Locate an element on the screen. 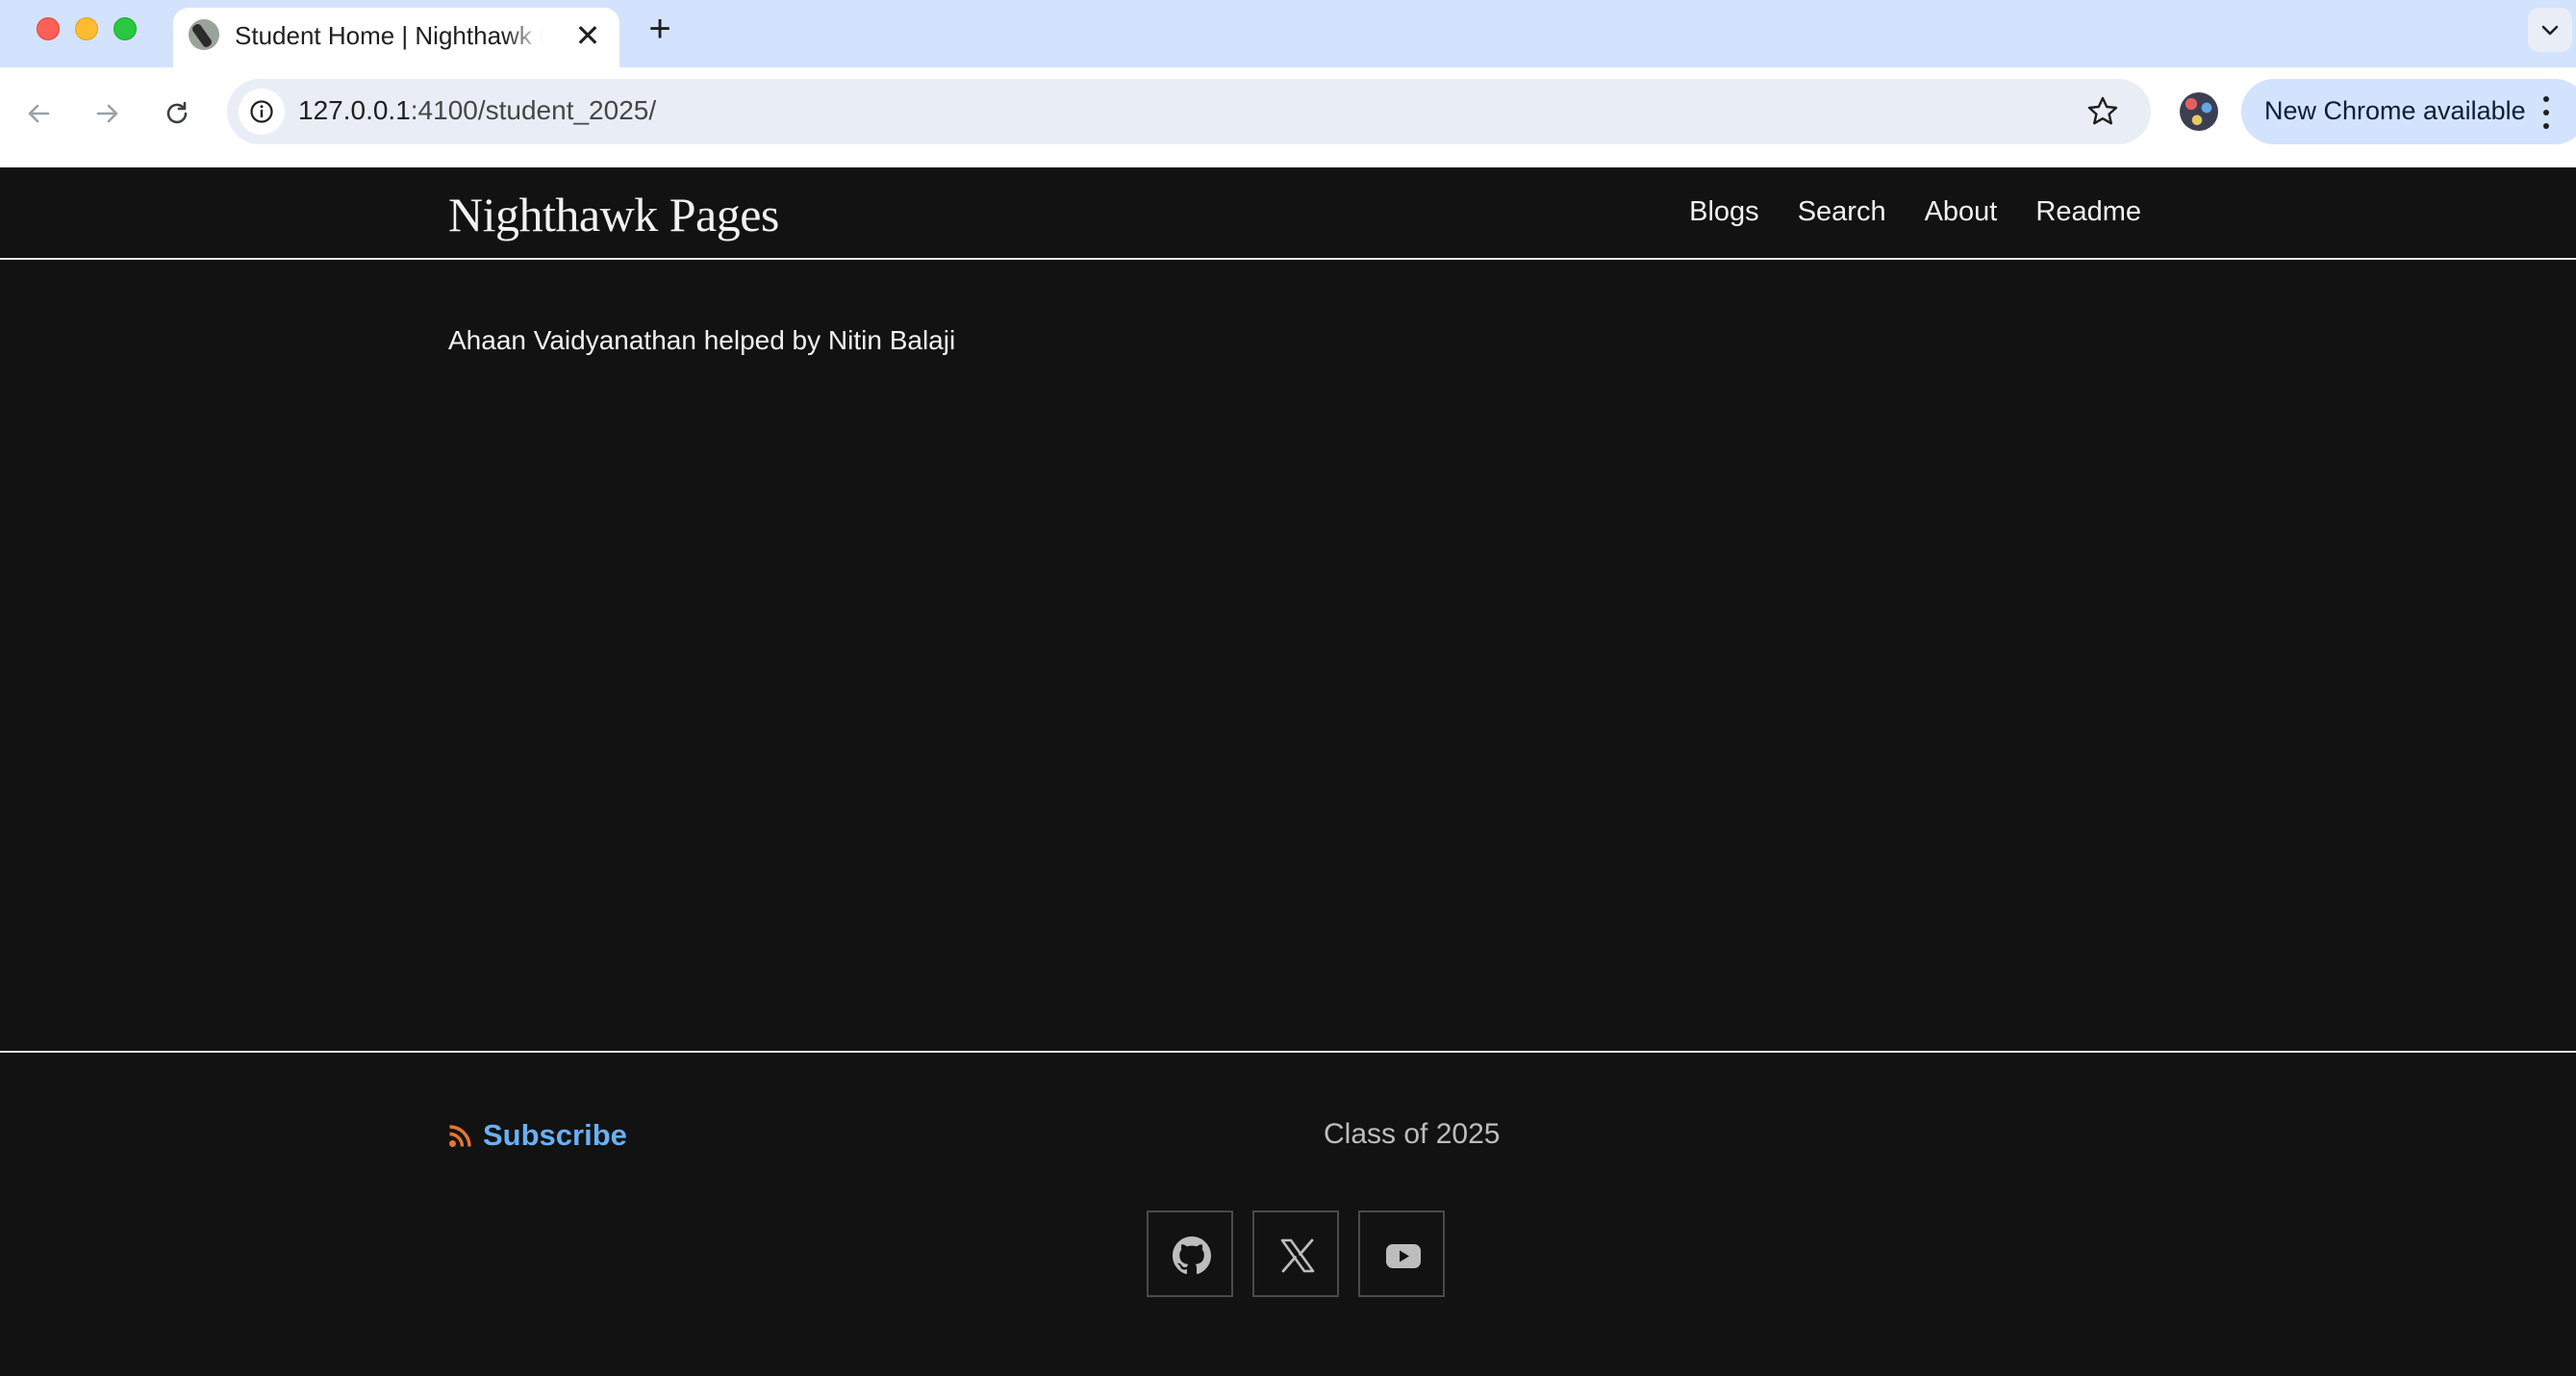 The width and height of the screenshot is (2576, 1376). forward-arrow-icon is located at coordinates (107, 113).